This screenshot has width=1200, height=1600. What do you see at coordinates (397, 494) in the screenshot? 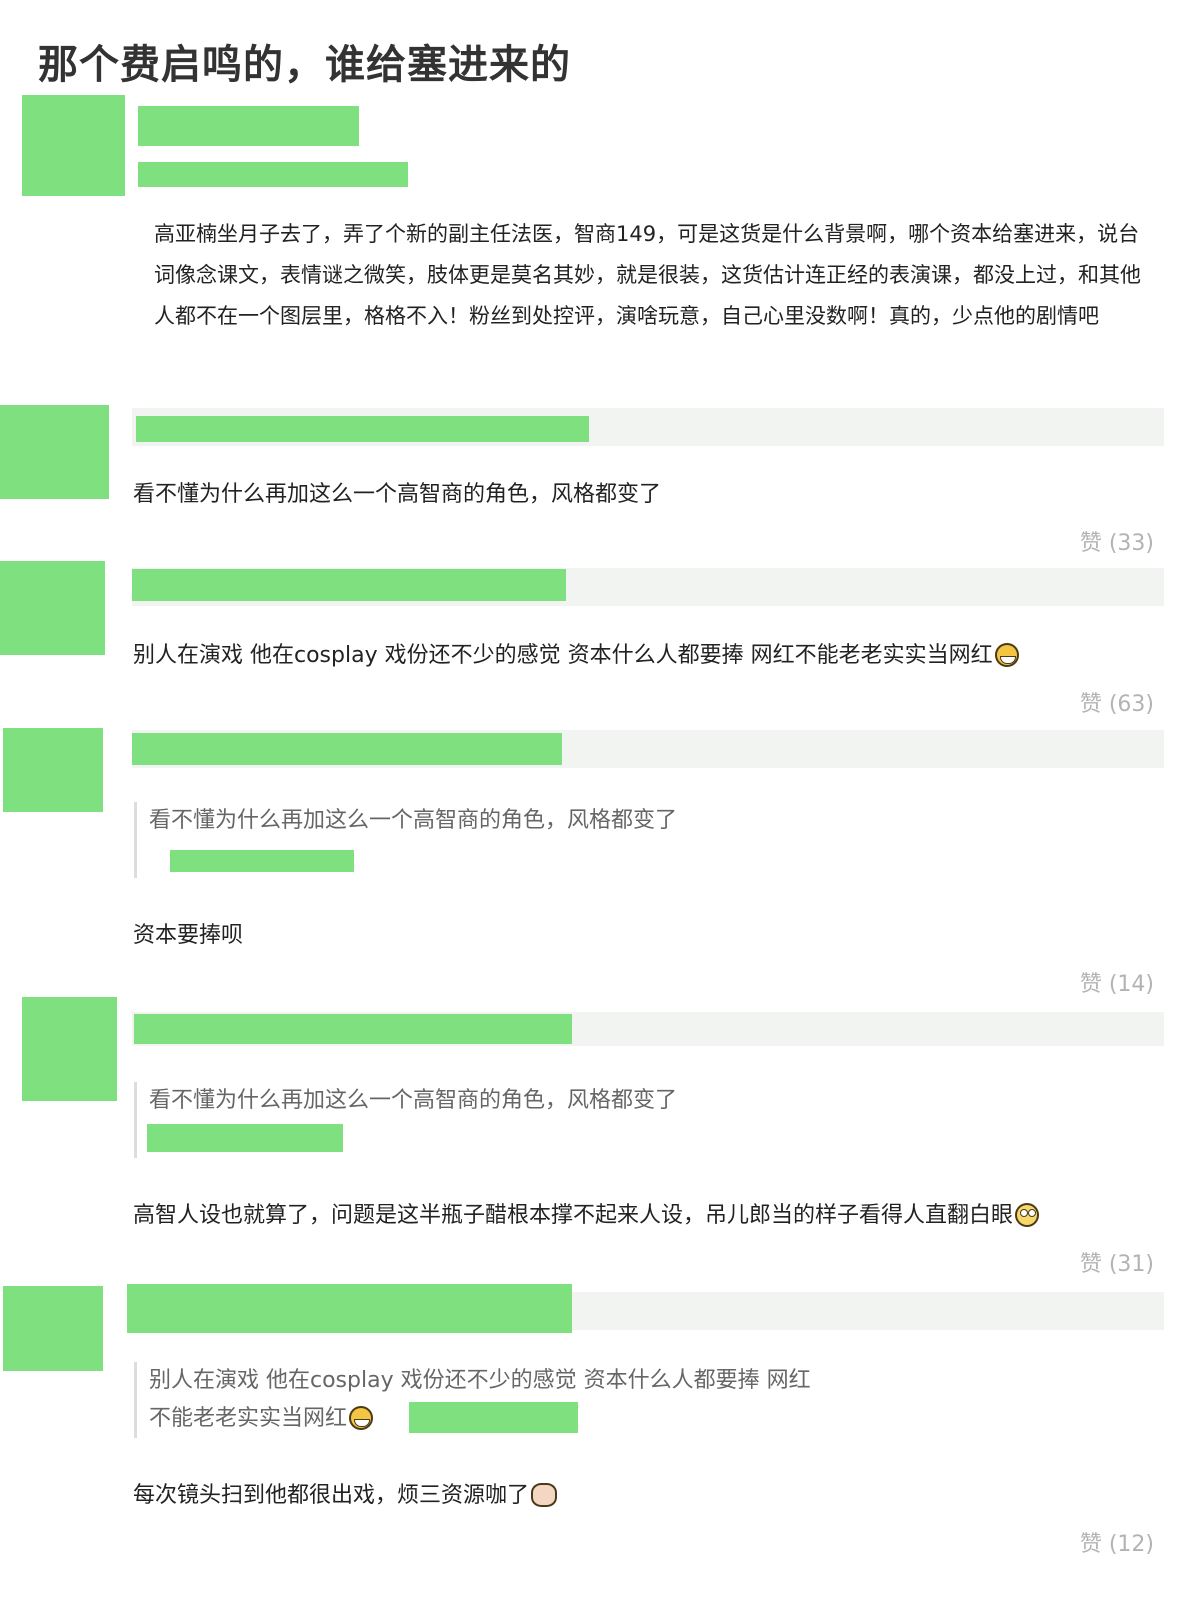
I see `comment-text: 看不懂为什么再加这么一个高智商的角色，风格都变了` at bounding box center [397, 494].